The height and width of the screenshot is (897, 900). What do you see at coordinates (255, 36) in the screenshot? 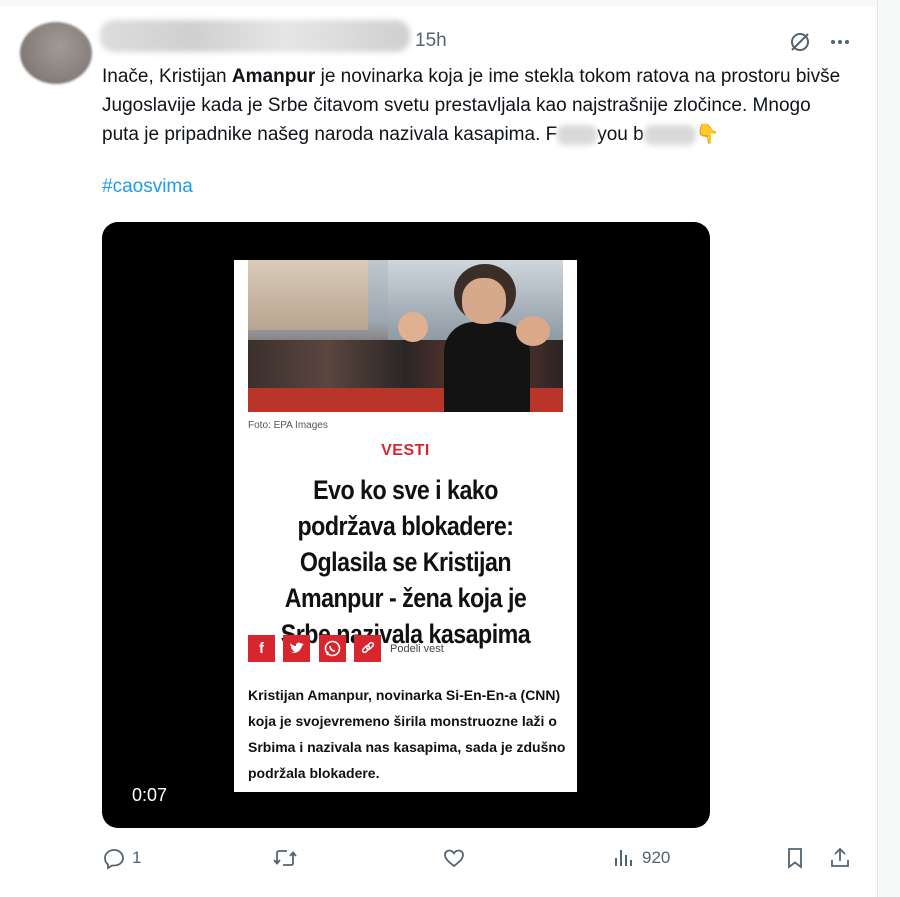
I see `blurred-author-name` at bounding box center [255, 36].